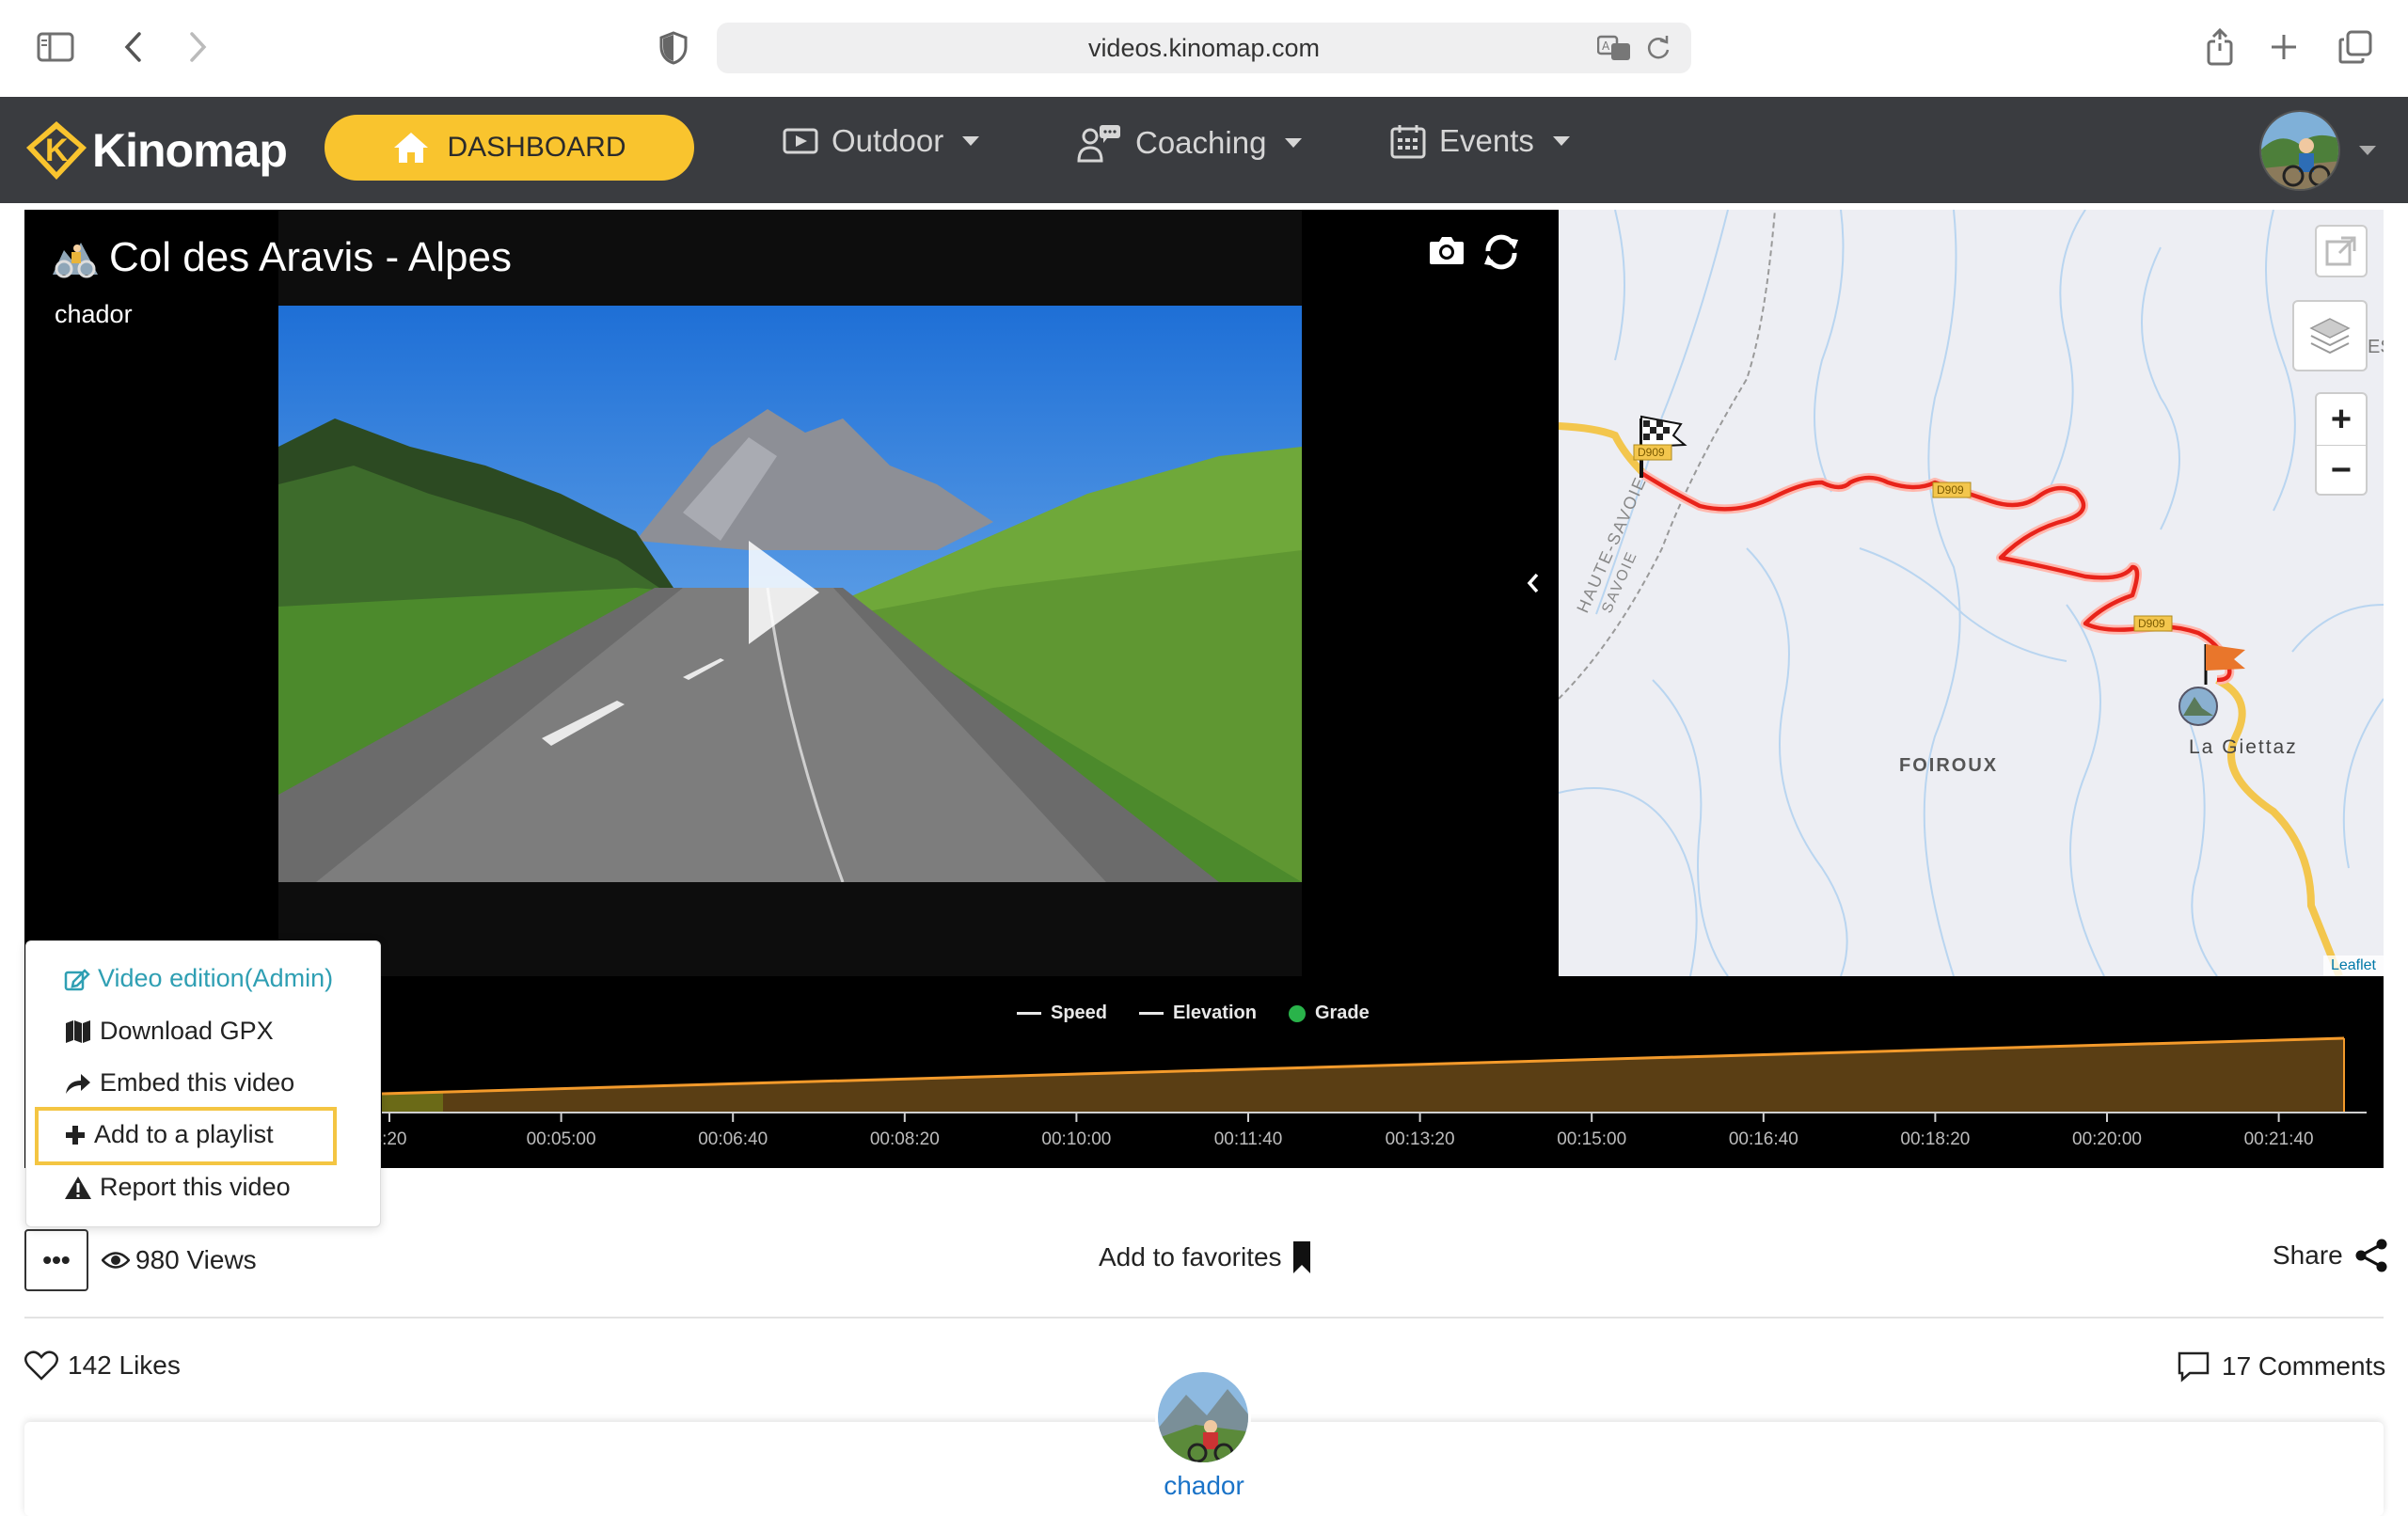 Image resolution: width=2408 pixels, height=1516 pixels. I want to click on menu-embed-video: Embed this video, so click(179, 1083).